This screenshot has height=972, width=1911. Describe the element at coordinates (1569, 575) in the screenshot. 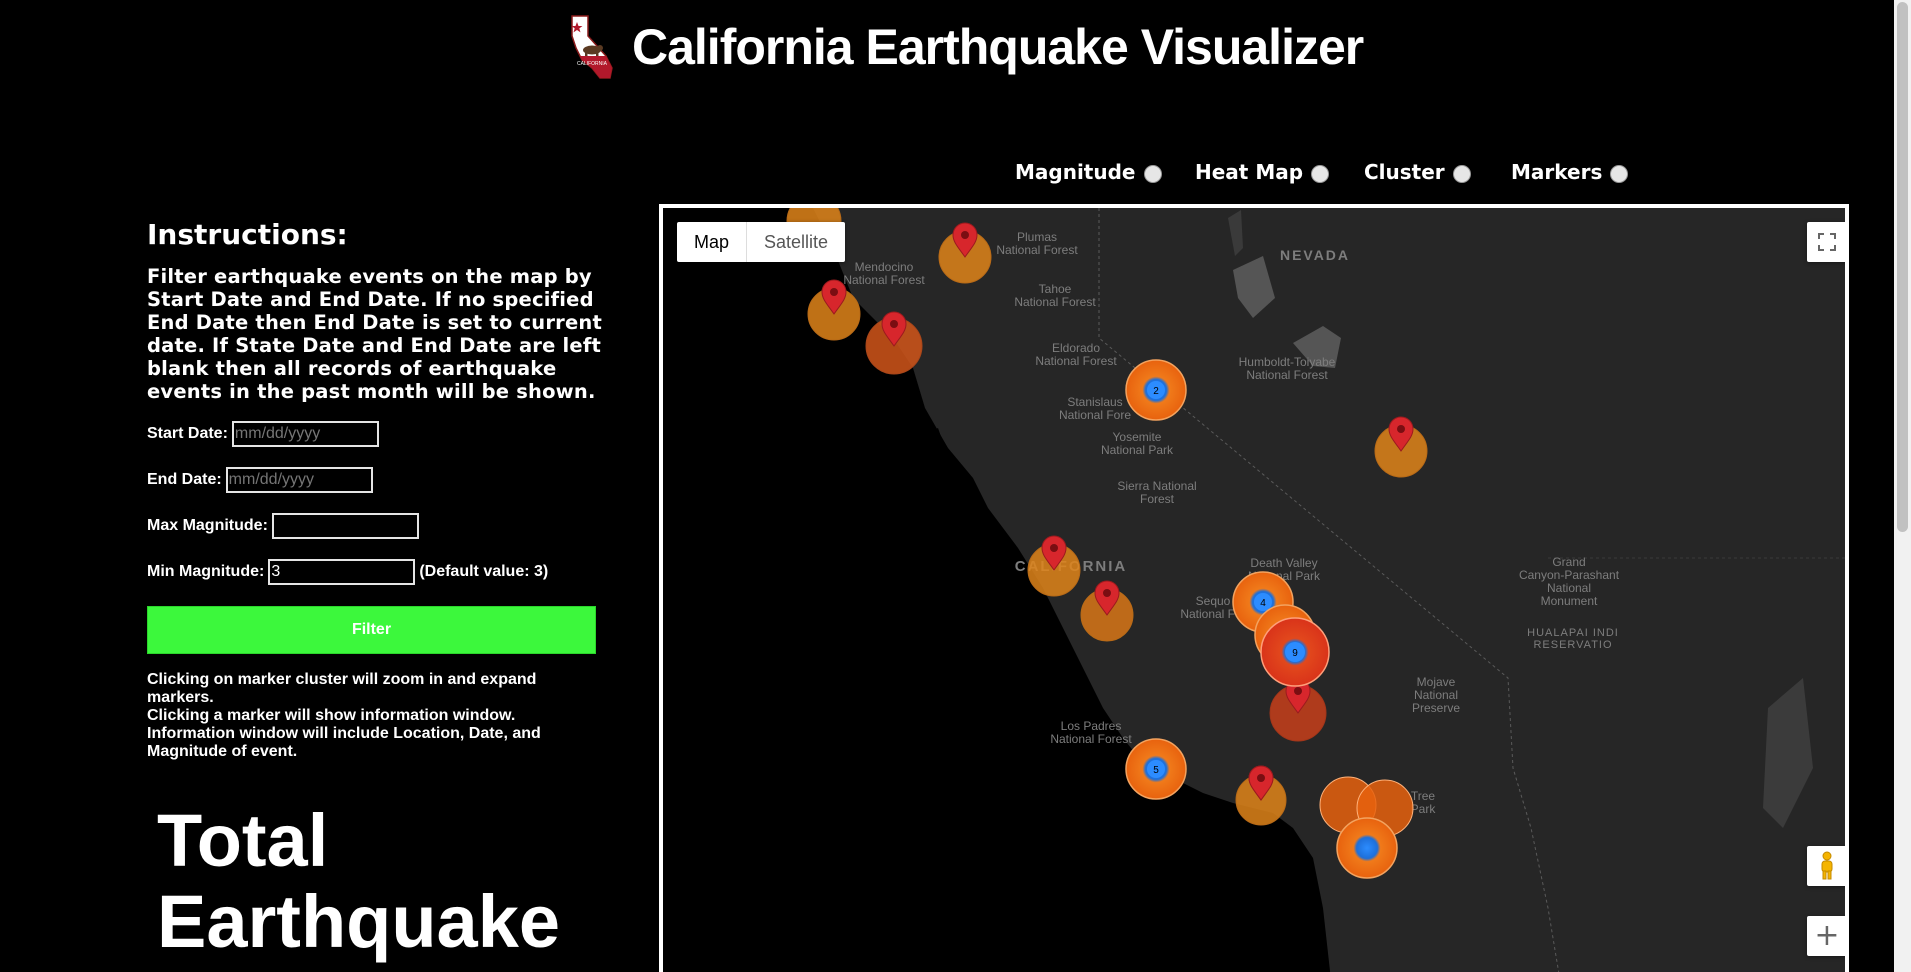

I see `label-grand-canyon-2: Canyon-Parashant` at that location.